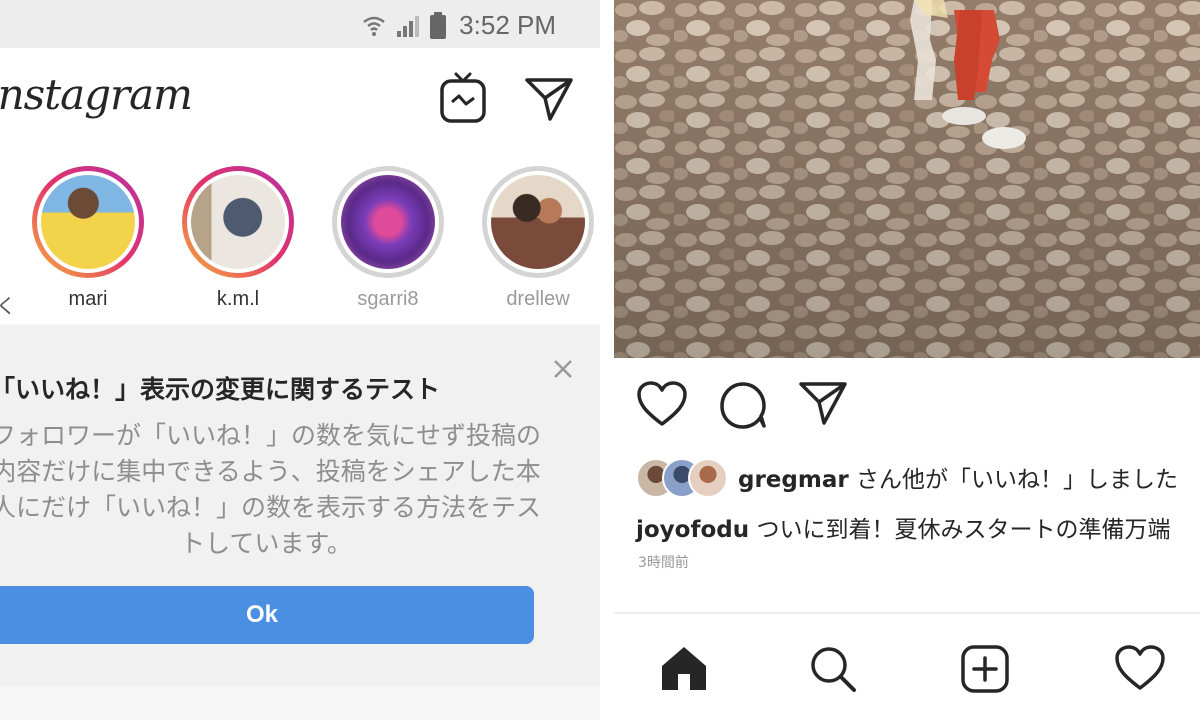 This screenshot has width=1200, height=720. What do you see at coordinates (692, 530) in the screenshot?
I see `caption-username: joyofodu` at bounding box center [692, 530].